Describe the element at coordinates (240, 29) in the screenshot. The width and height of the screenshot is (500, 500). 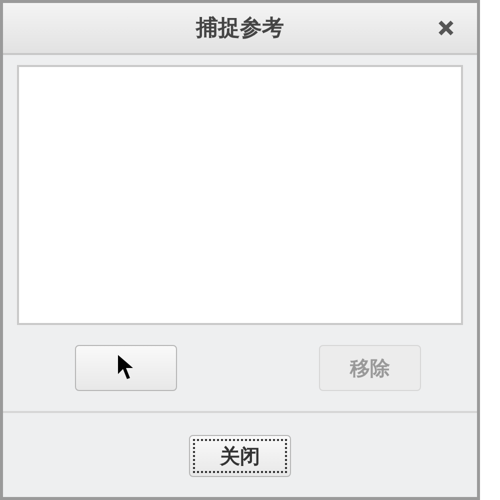
I see `window-title: 捕捉参考` at that location.